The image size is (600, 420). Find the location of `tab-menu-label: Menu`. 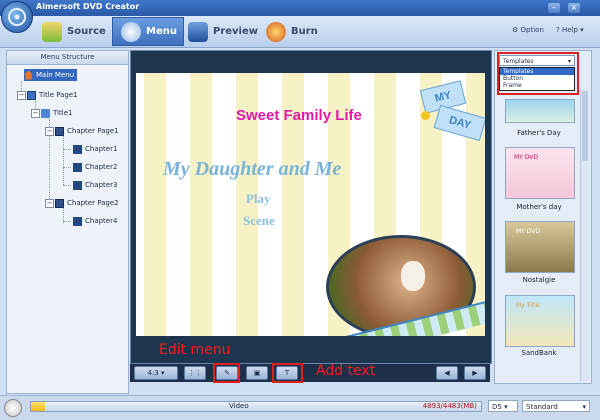

tab-menu-label: Menu is located at coordinates (161, 31).